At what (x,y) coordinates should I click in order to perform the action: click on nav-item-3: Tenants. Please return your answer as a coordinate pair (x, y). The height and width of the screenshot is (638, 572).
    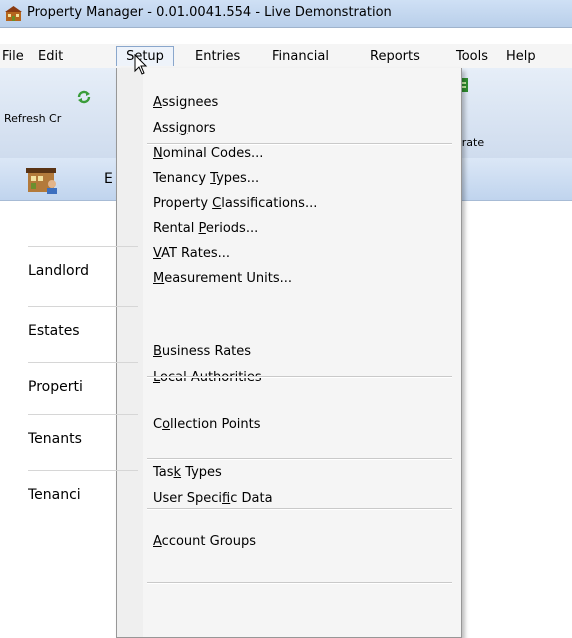
    Looking at the image, I should click on (83, 438).